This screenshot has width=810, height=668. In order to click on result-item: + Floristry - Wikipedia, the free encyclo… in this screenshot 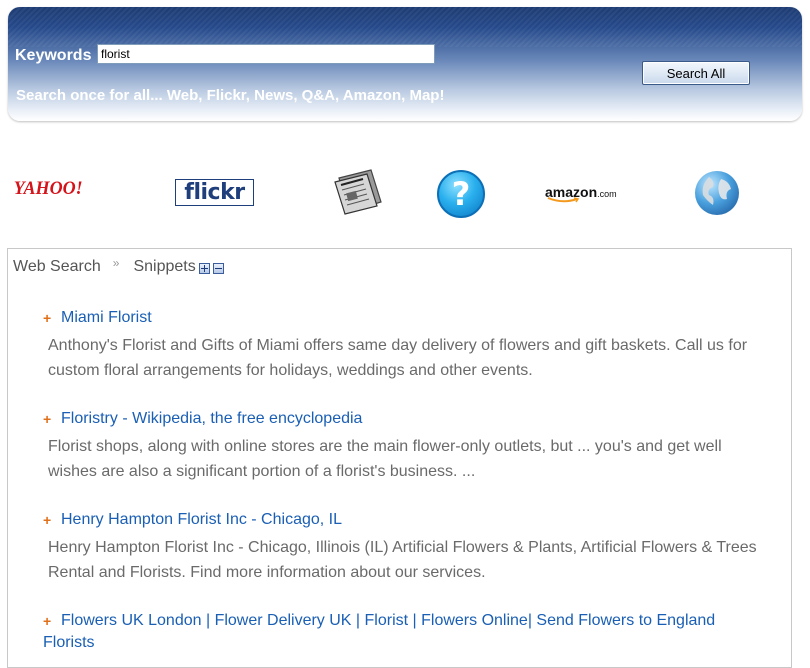, I will do `click(403, 446)`.